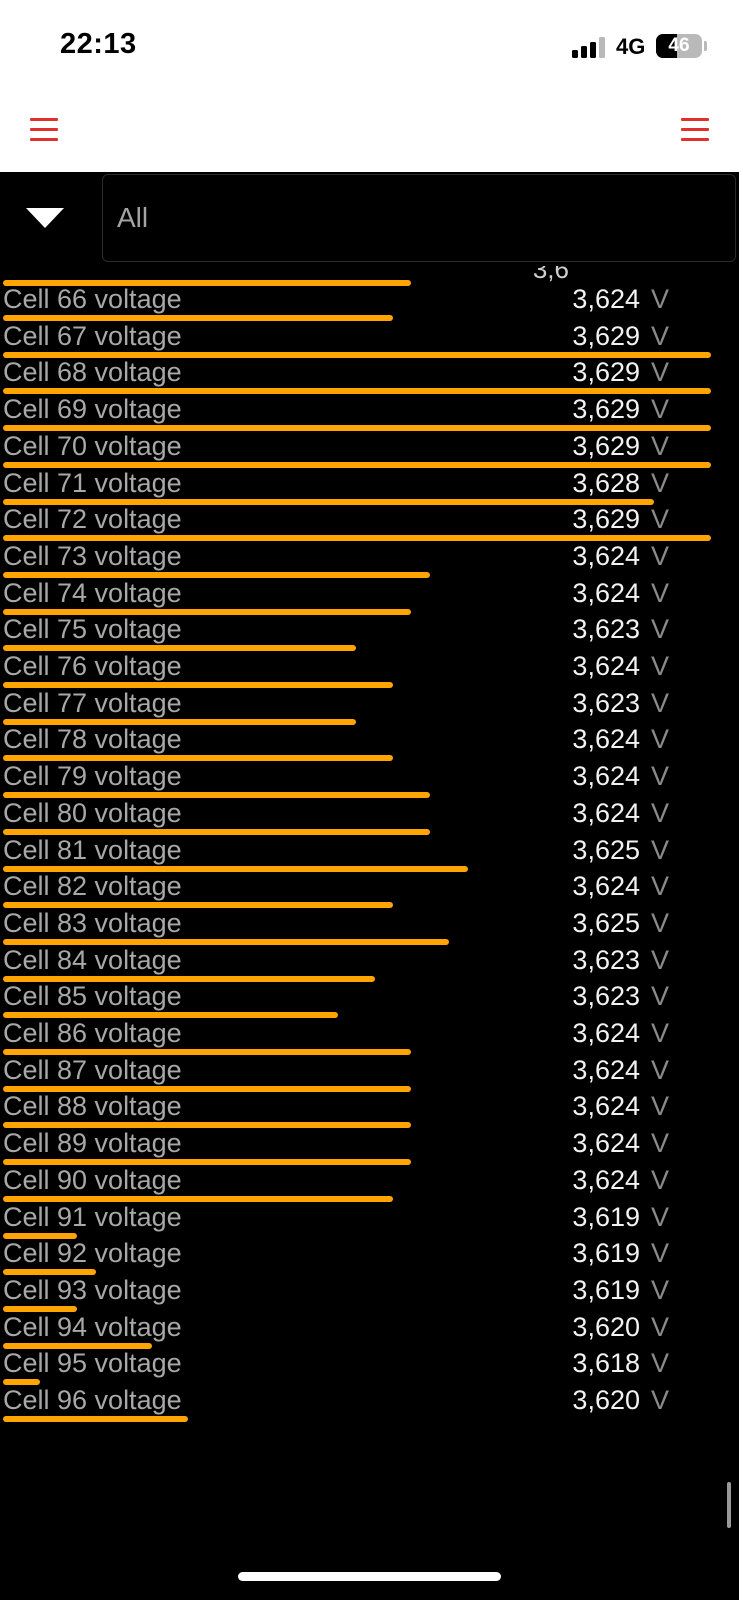 The height and width of the screenshot is (1600, 739). What do you see at coordinates (369, 1036) in the screenshot?
I see `list-item-cell-86: Cell 86 voltage 3,624 V` at bounding box center [369, 1036].